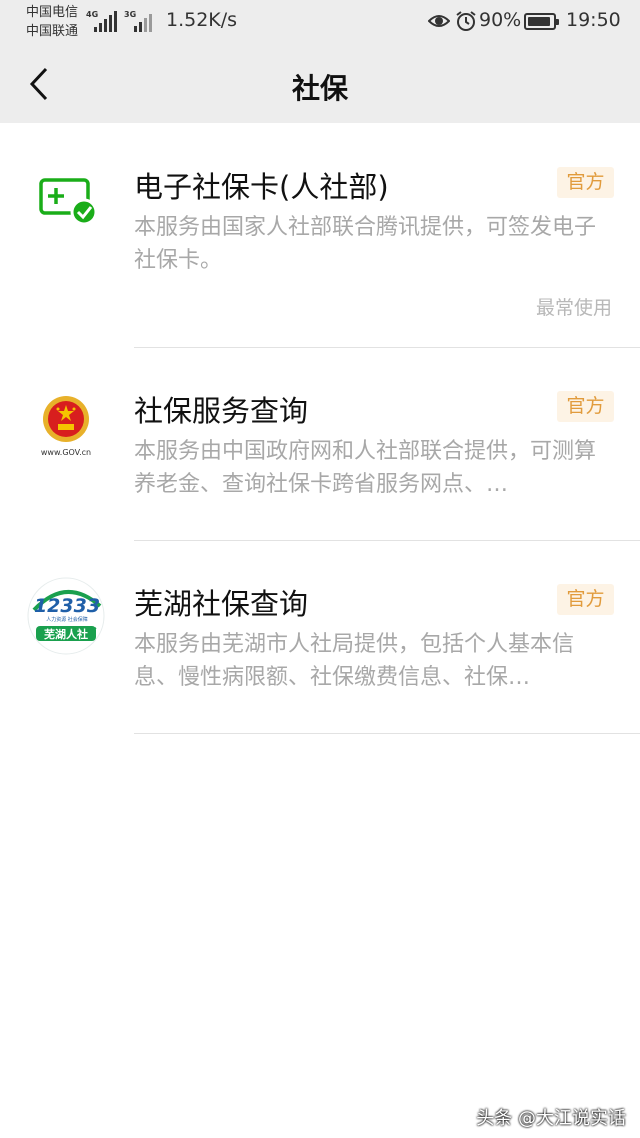  What do you see at coordinates (439, 21) in the screenshot?
I see `eye-icon` at bounding box center [439, 21].